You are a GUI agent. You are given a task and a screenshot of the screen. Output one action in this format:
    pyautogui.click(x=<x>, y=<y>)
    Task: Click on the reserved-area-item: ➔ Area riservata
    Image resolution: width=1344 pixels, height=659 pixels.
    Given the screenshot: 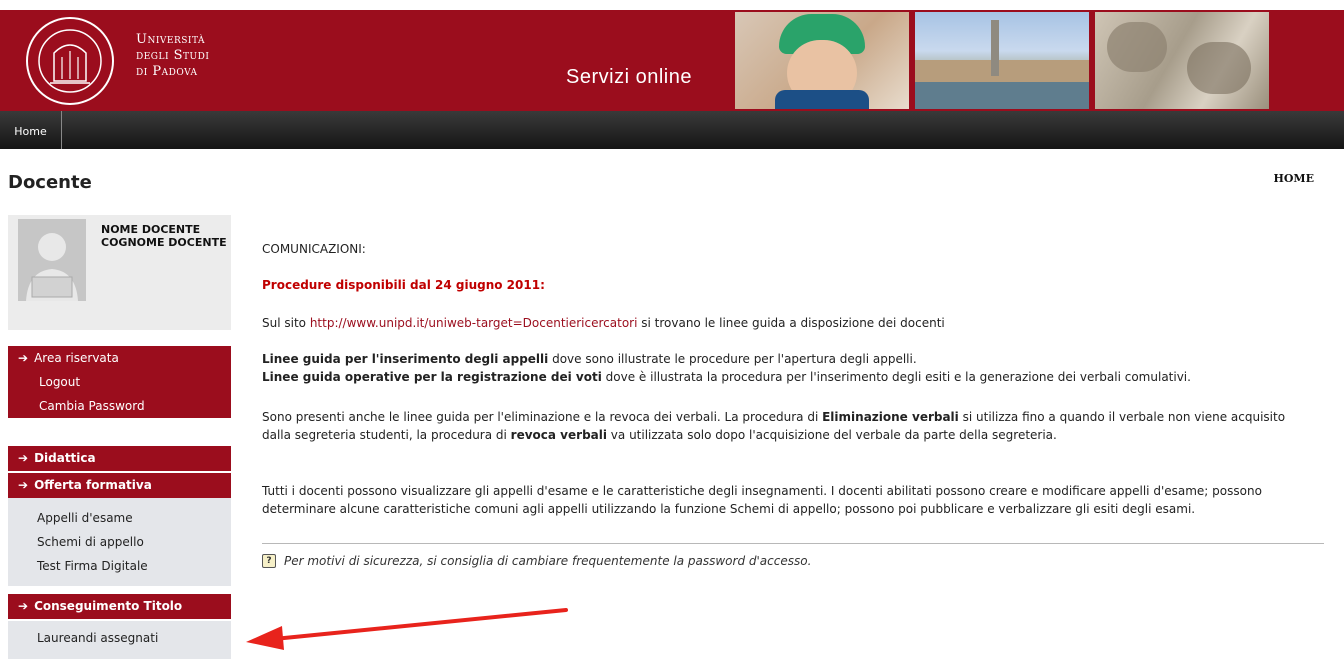 What is the action you would take?
    pyautogui.click(x=119, y=358)
    